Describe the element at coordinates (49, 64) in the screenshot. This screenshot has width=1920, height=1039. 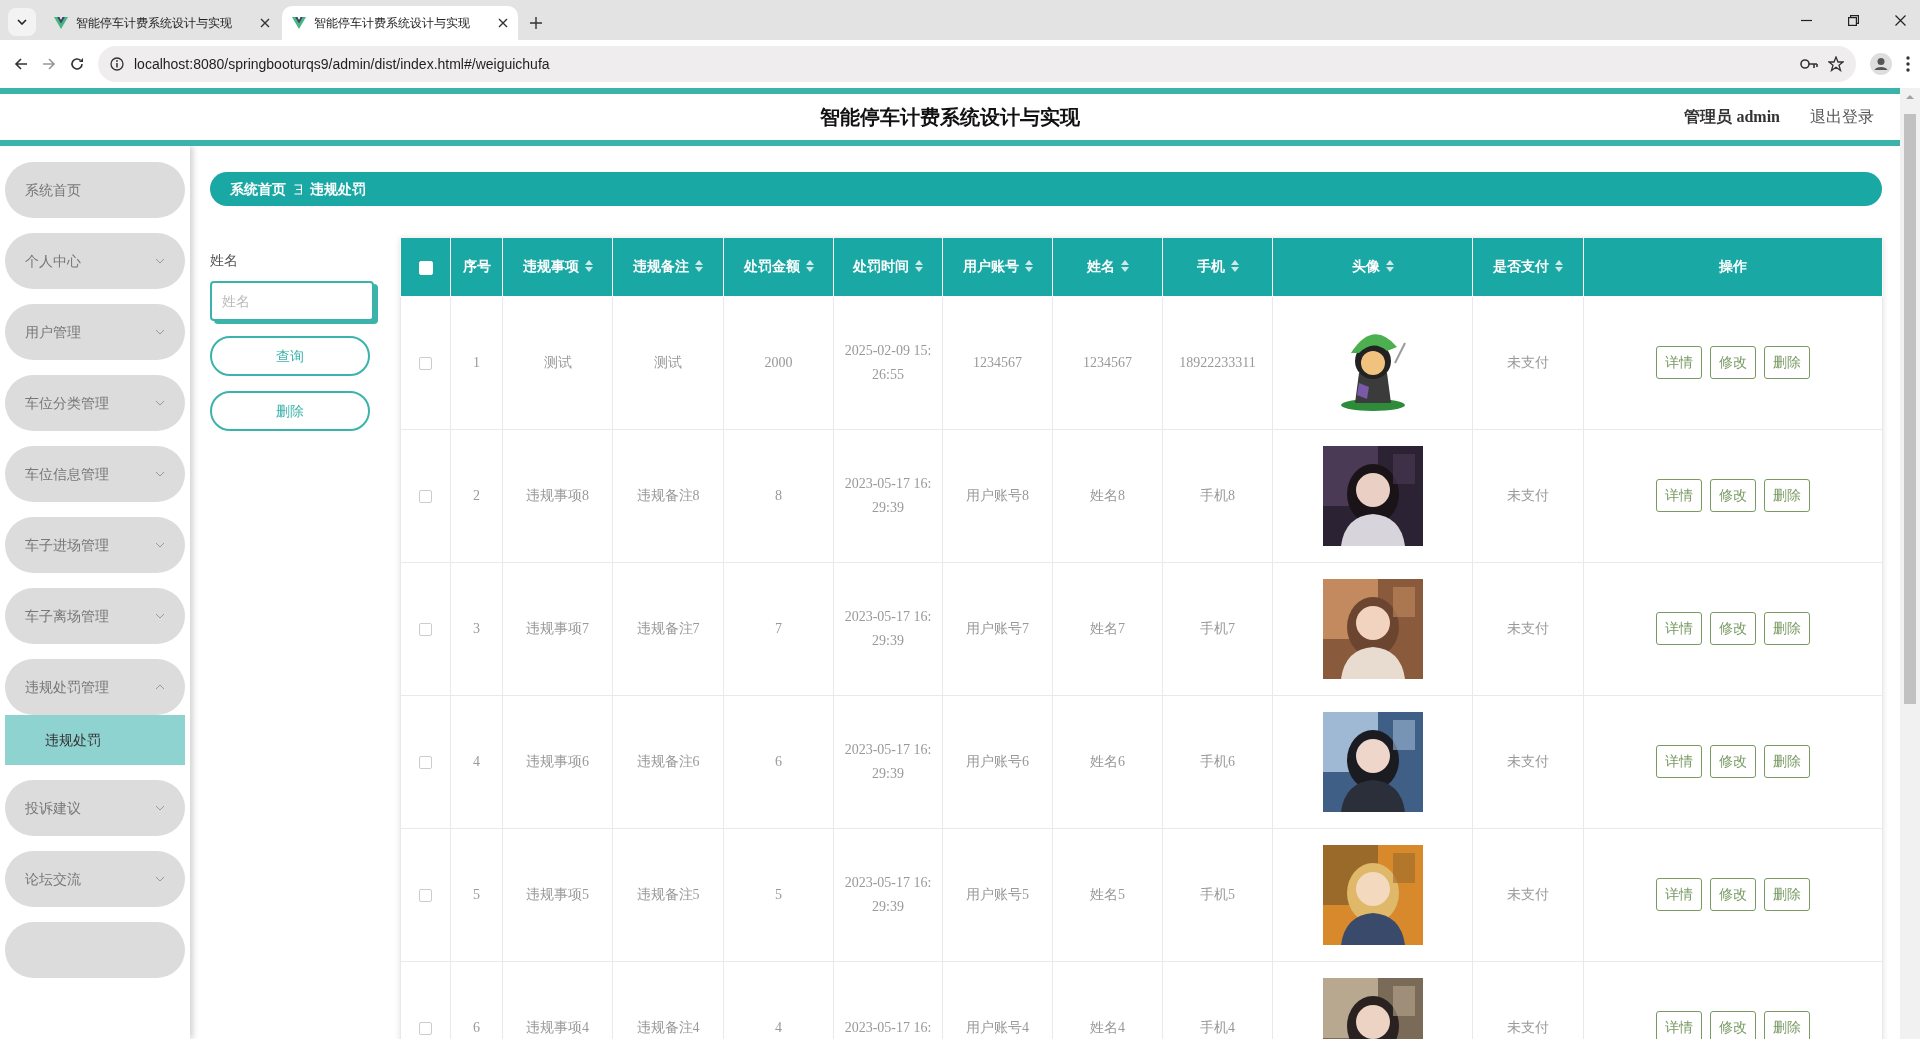
I see `forward-icon` at that location.